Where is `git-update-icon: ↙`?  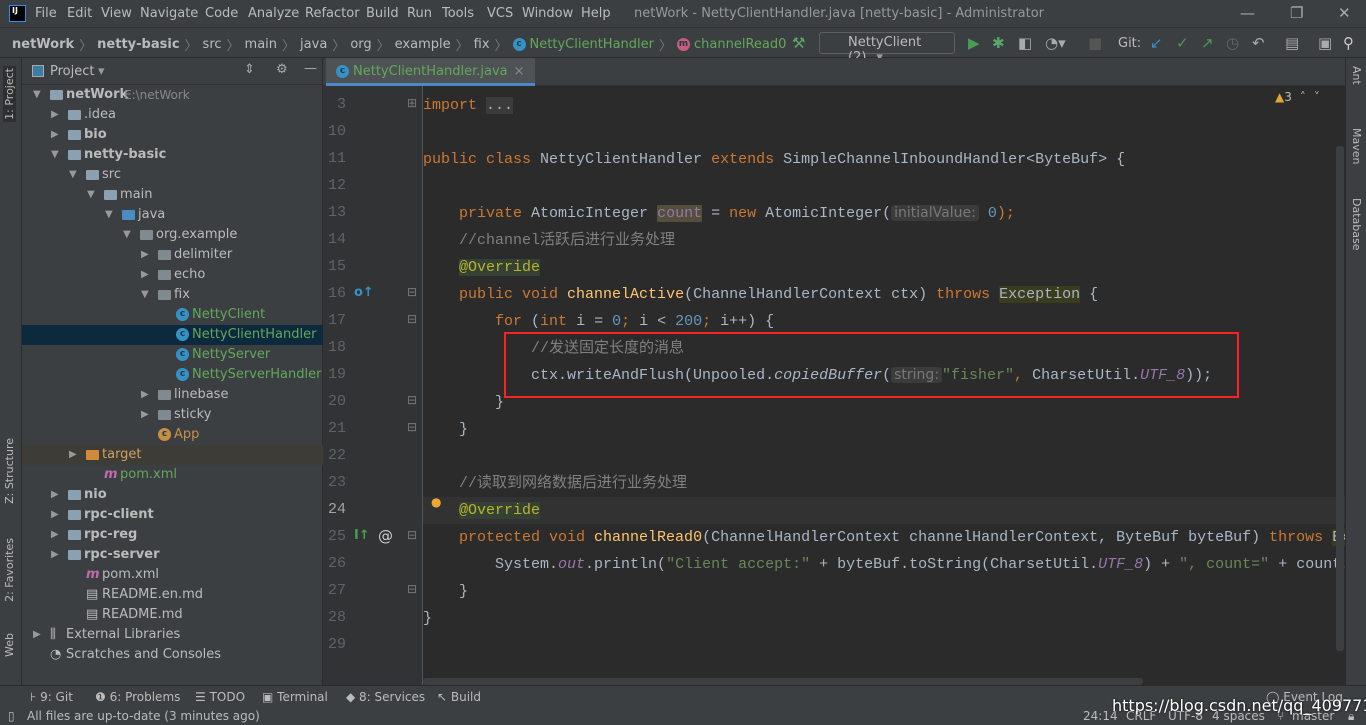
git-update-icon: ↙ is located at coordinates (1156, 43).